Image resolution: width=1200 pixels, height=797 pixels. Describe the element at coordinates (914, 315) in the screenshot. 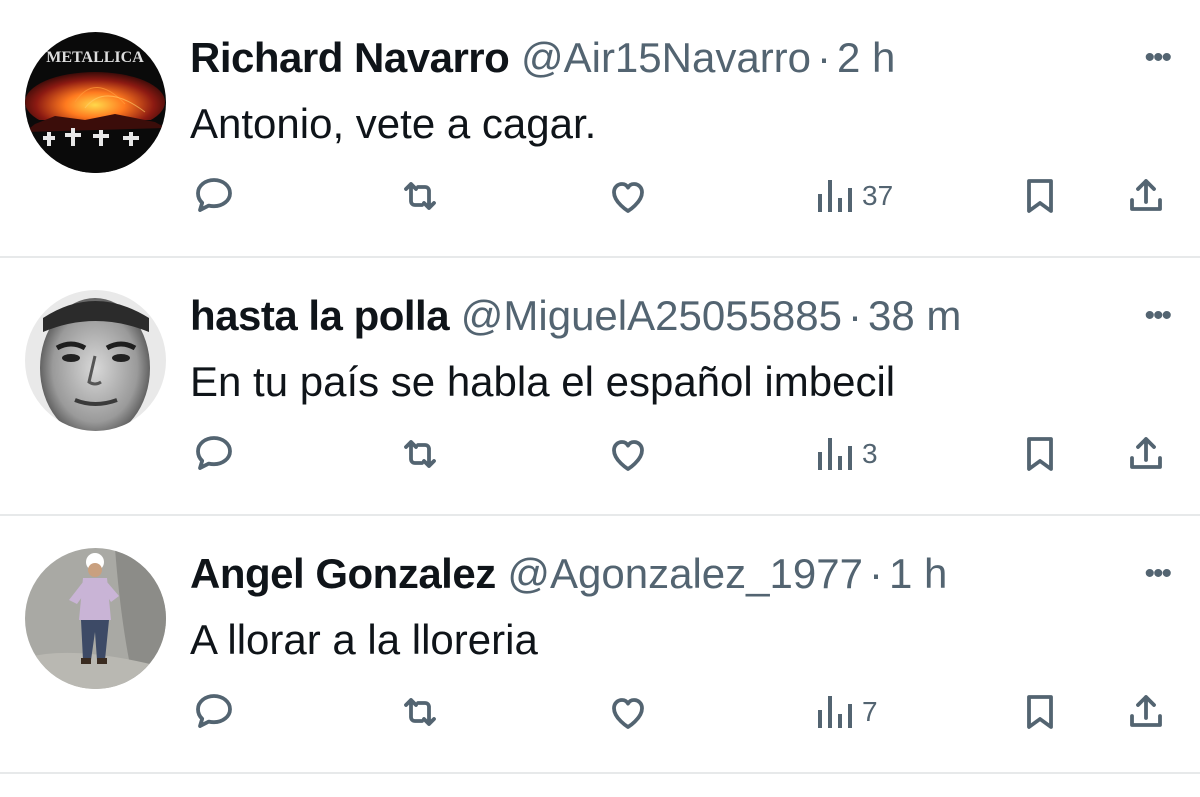

I see `timestamp: 38 m` at that location.